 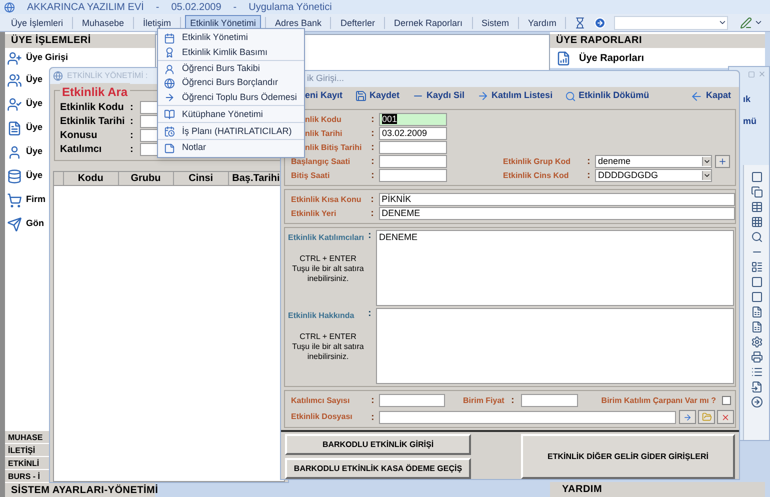 I want to click on menu-item: Dernek Raporları, so click(x=428, y=22).